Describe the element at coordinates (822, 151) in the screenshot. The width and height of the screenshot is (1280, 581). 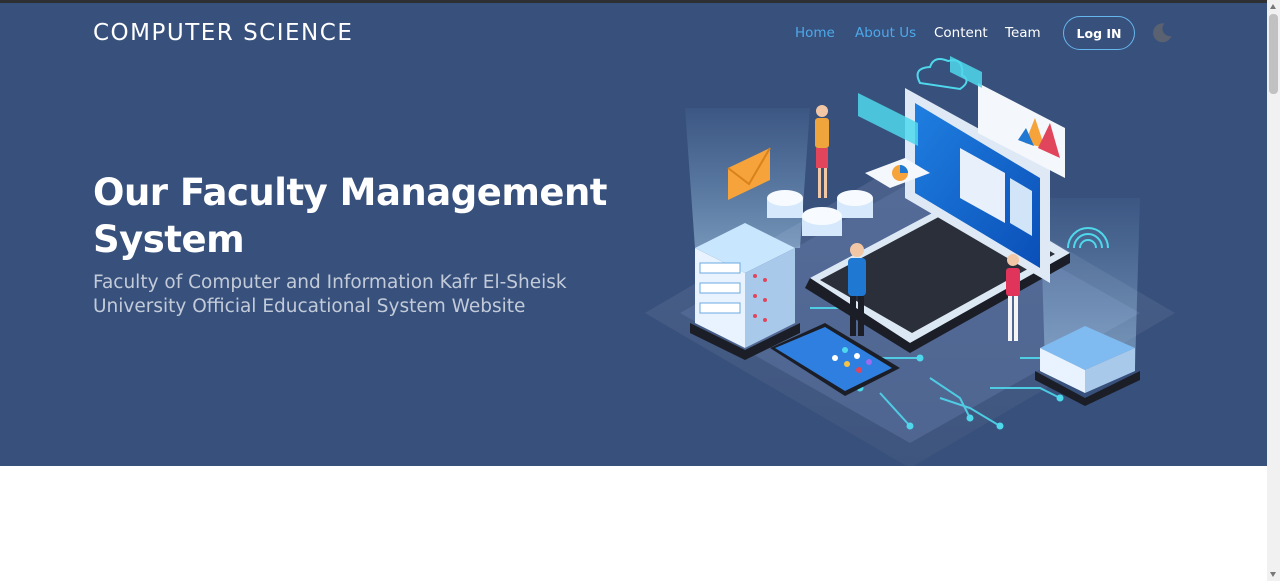
I see `person-standing-top` at that location.